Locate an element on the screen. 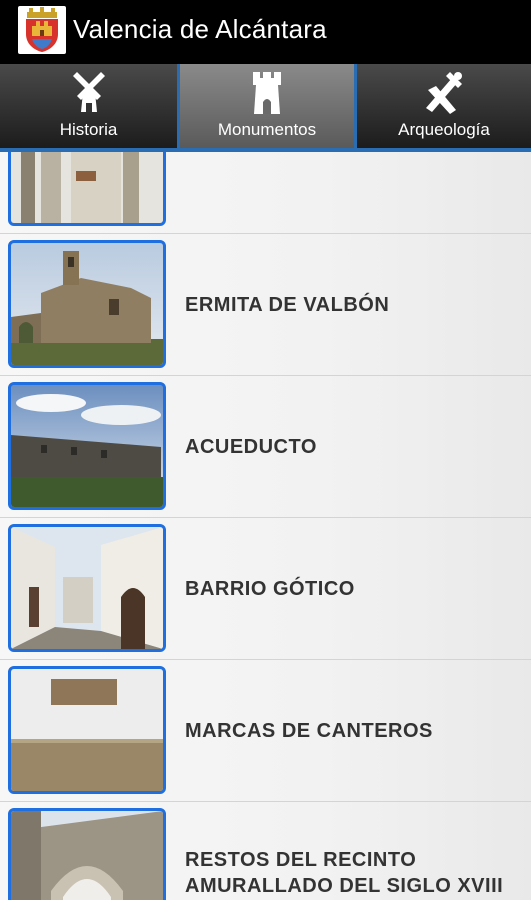  aqueduct-thumbnail is located at coordinates (87, 446).